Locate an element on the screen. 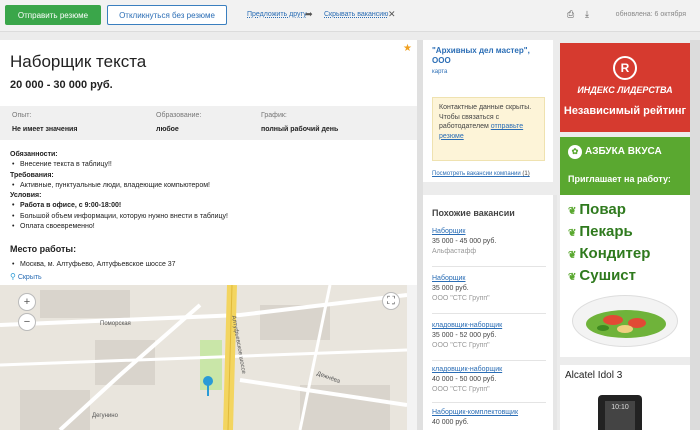 The image size is (700, 430). hide-map-link: ⚲ Скрыть is located at coordinates (26, 276).